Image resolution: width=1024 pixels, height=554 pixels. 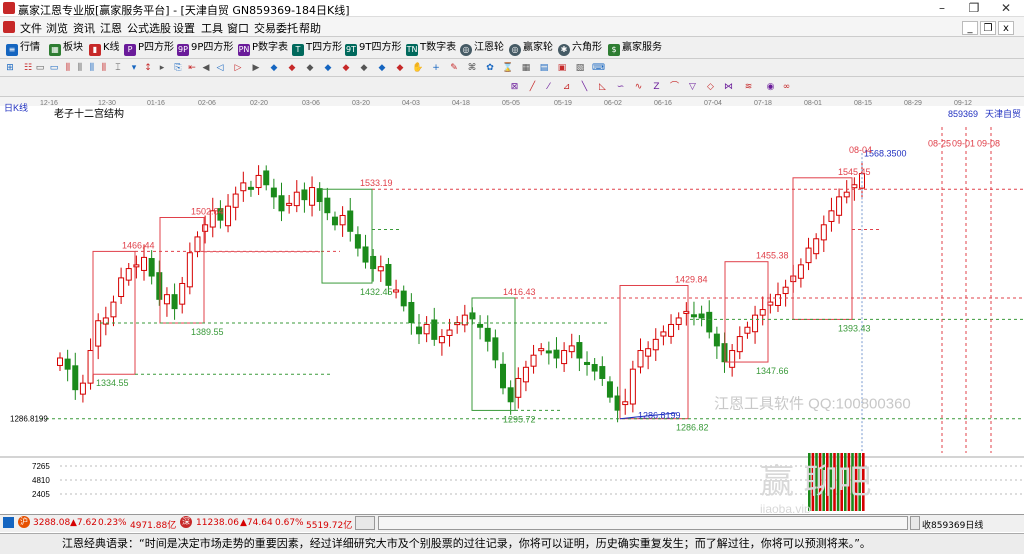 I want to click on date-tick-label: 08-29, so click(x=913, y=103).